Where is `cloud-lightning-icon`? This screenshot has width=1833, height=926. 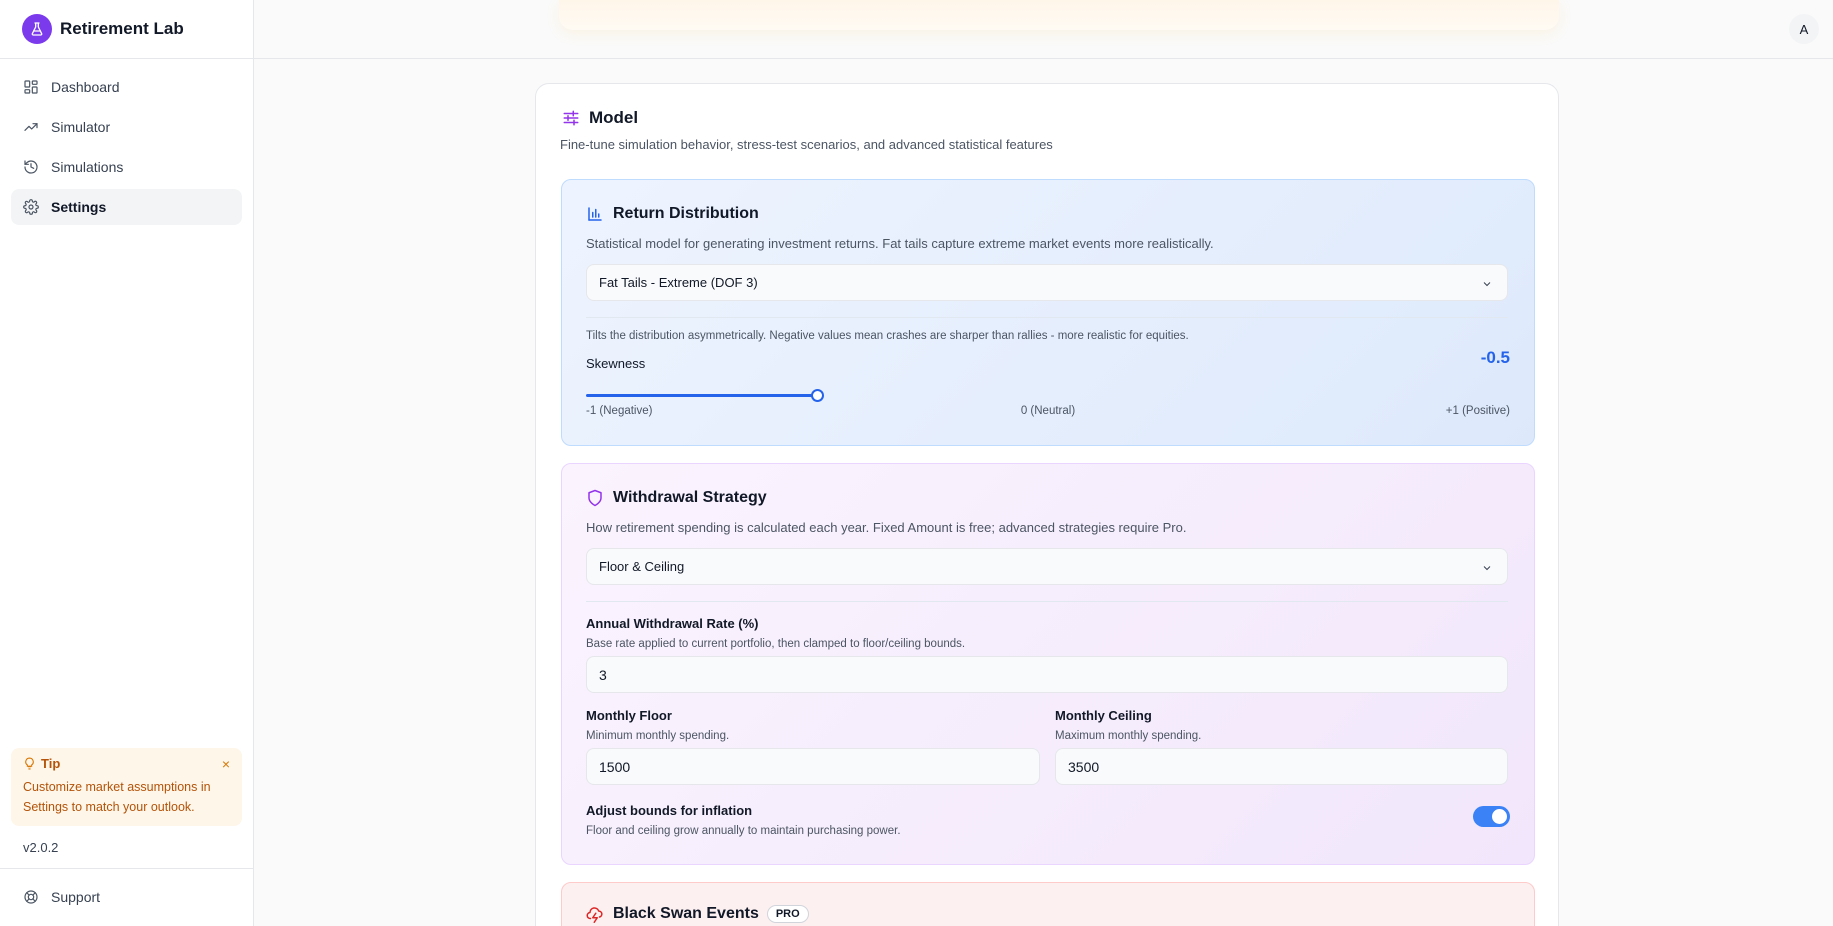
cloud-lightning-icon is located at coordinates (594, 915).